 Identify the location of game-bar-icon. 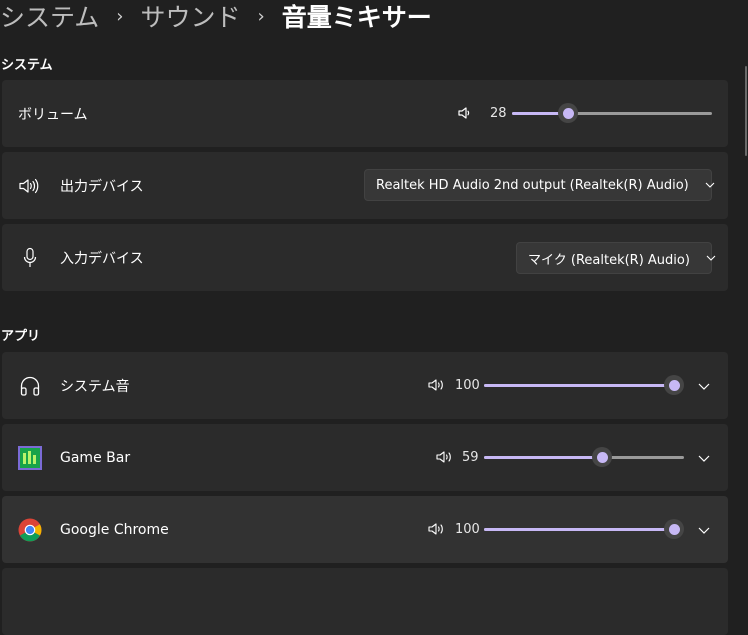
(30, 458).